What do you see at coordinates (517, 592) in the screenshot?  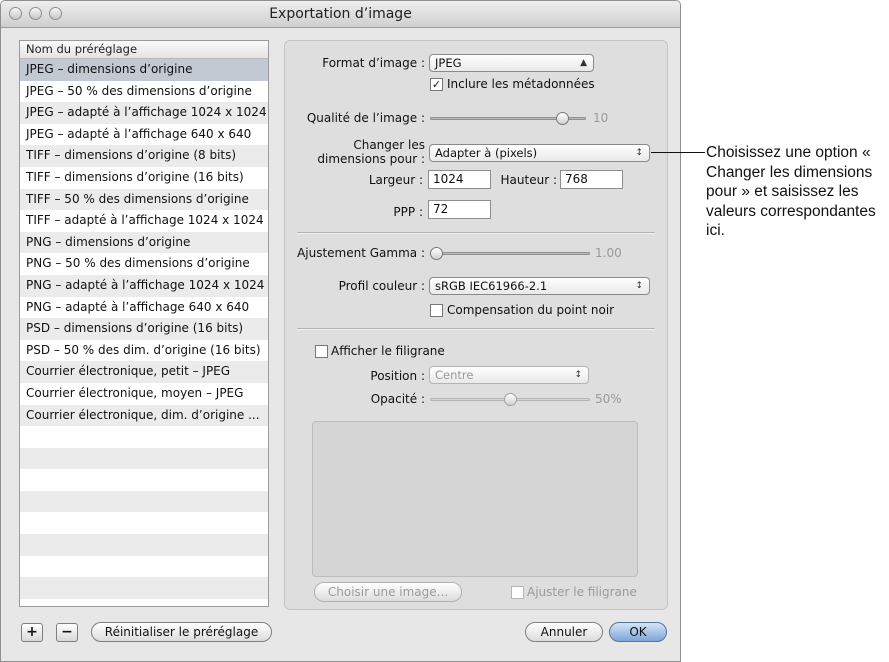 I see `fit-watermark-checkbox` at bounding box center [517, 592].